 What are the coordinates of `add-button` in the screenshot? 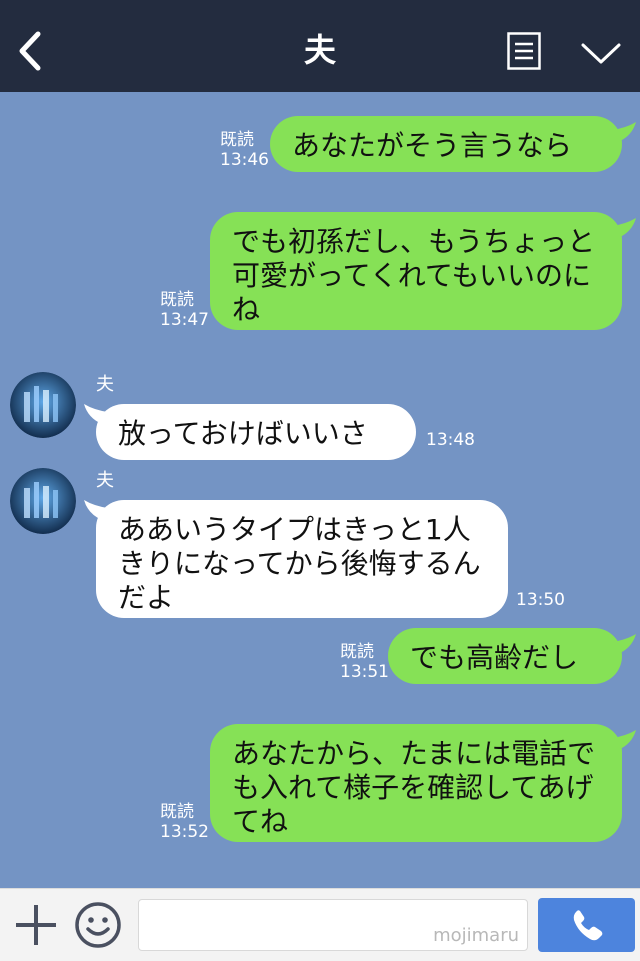 It's located at (36, 925).